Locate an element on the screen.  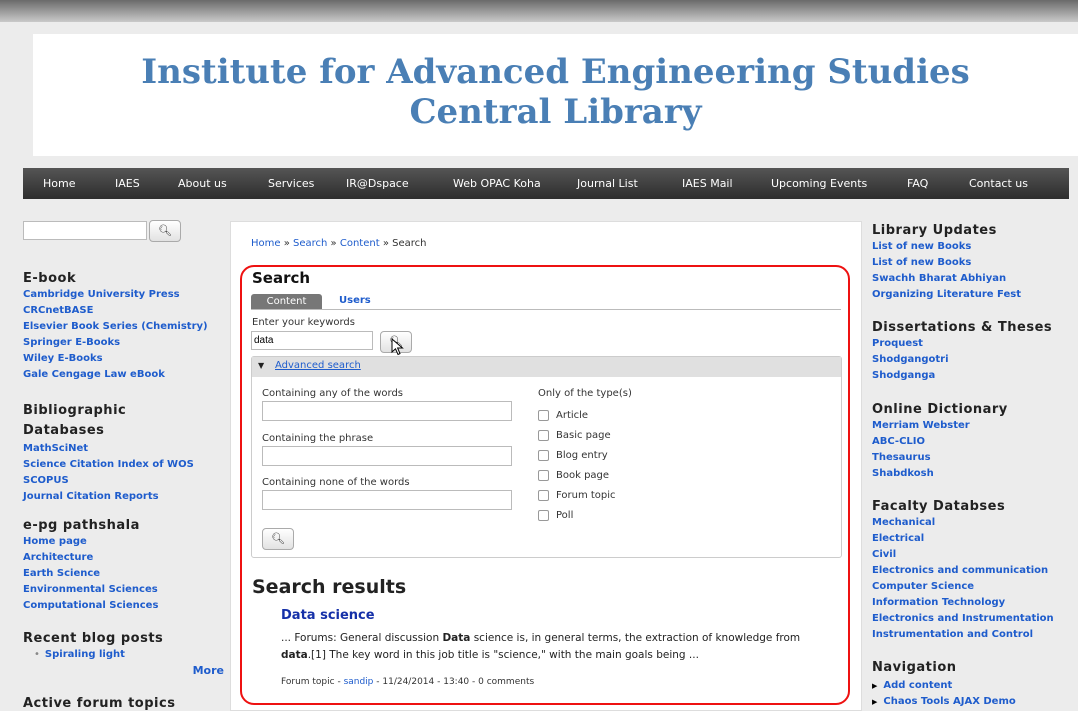
epg-link: Earth Science is located at coordinates (90, 574).